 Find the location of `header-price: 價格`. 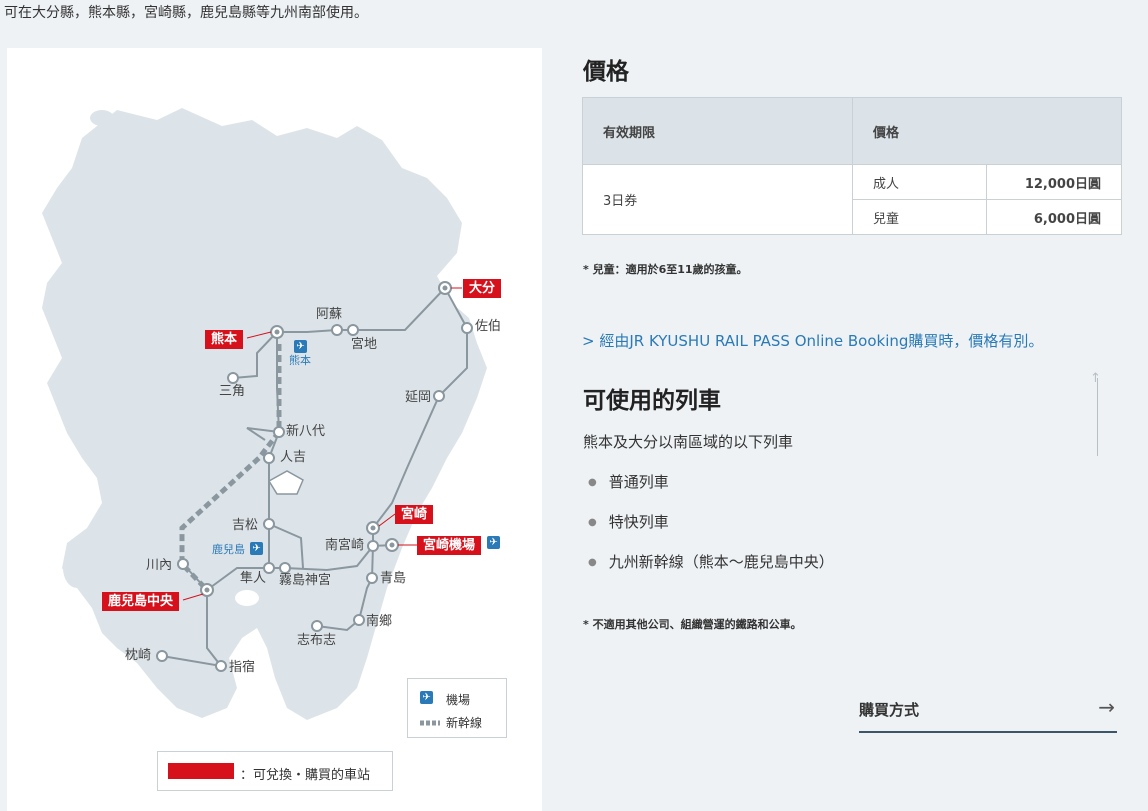

header-price: 價格 is located at coordinates (987, 131).